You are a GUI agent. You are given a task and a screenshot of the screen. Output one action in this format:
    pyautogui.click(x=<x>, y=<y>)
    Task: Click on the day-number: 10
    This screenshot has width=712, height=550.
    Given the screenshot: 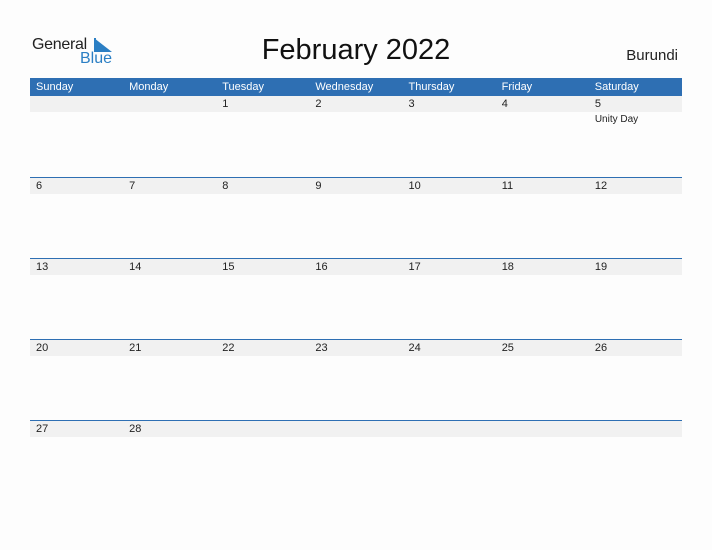 What is the action you would take?
    pyautogui.click(x=414, y=186)
    